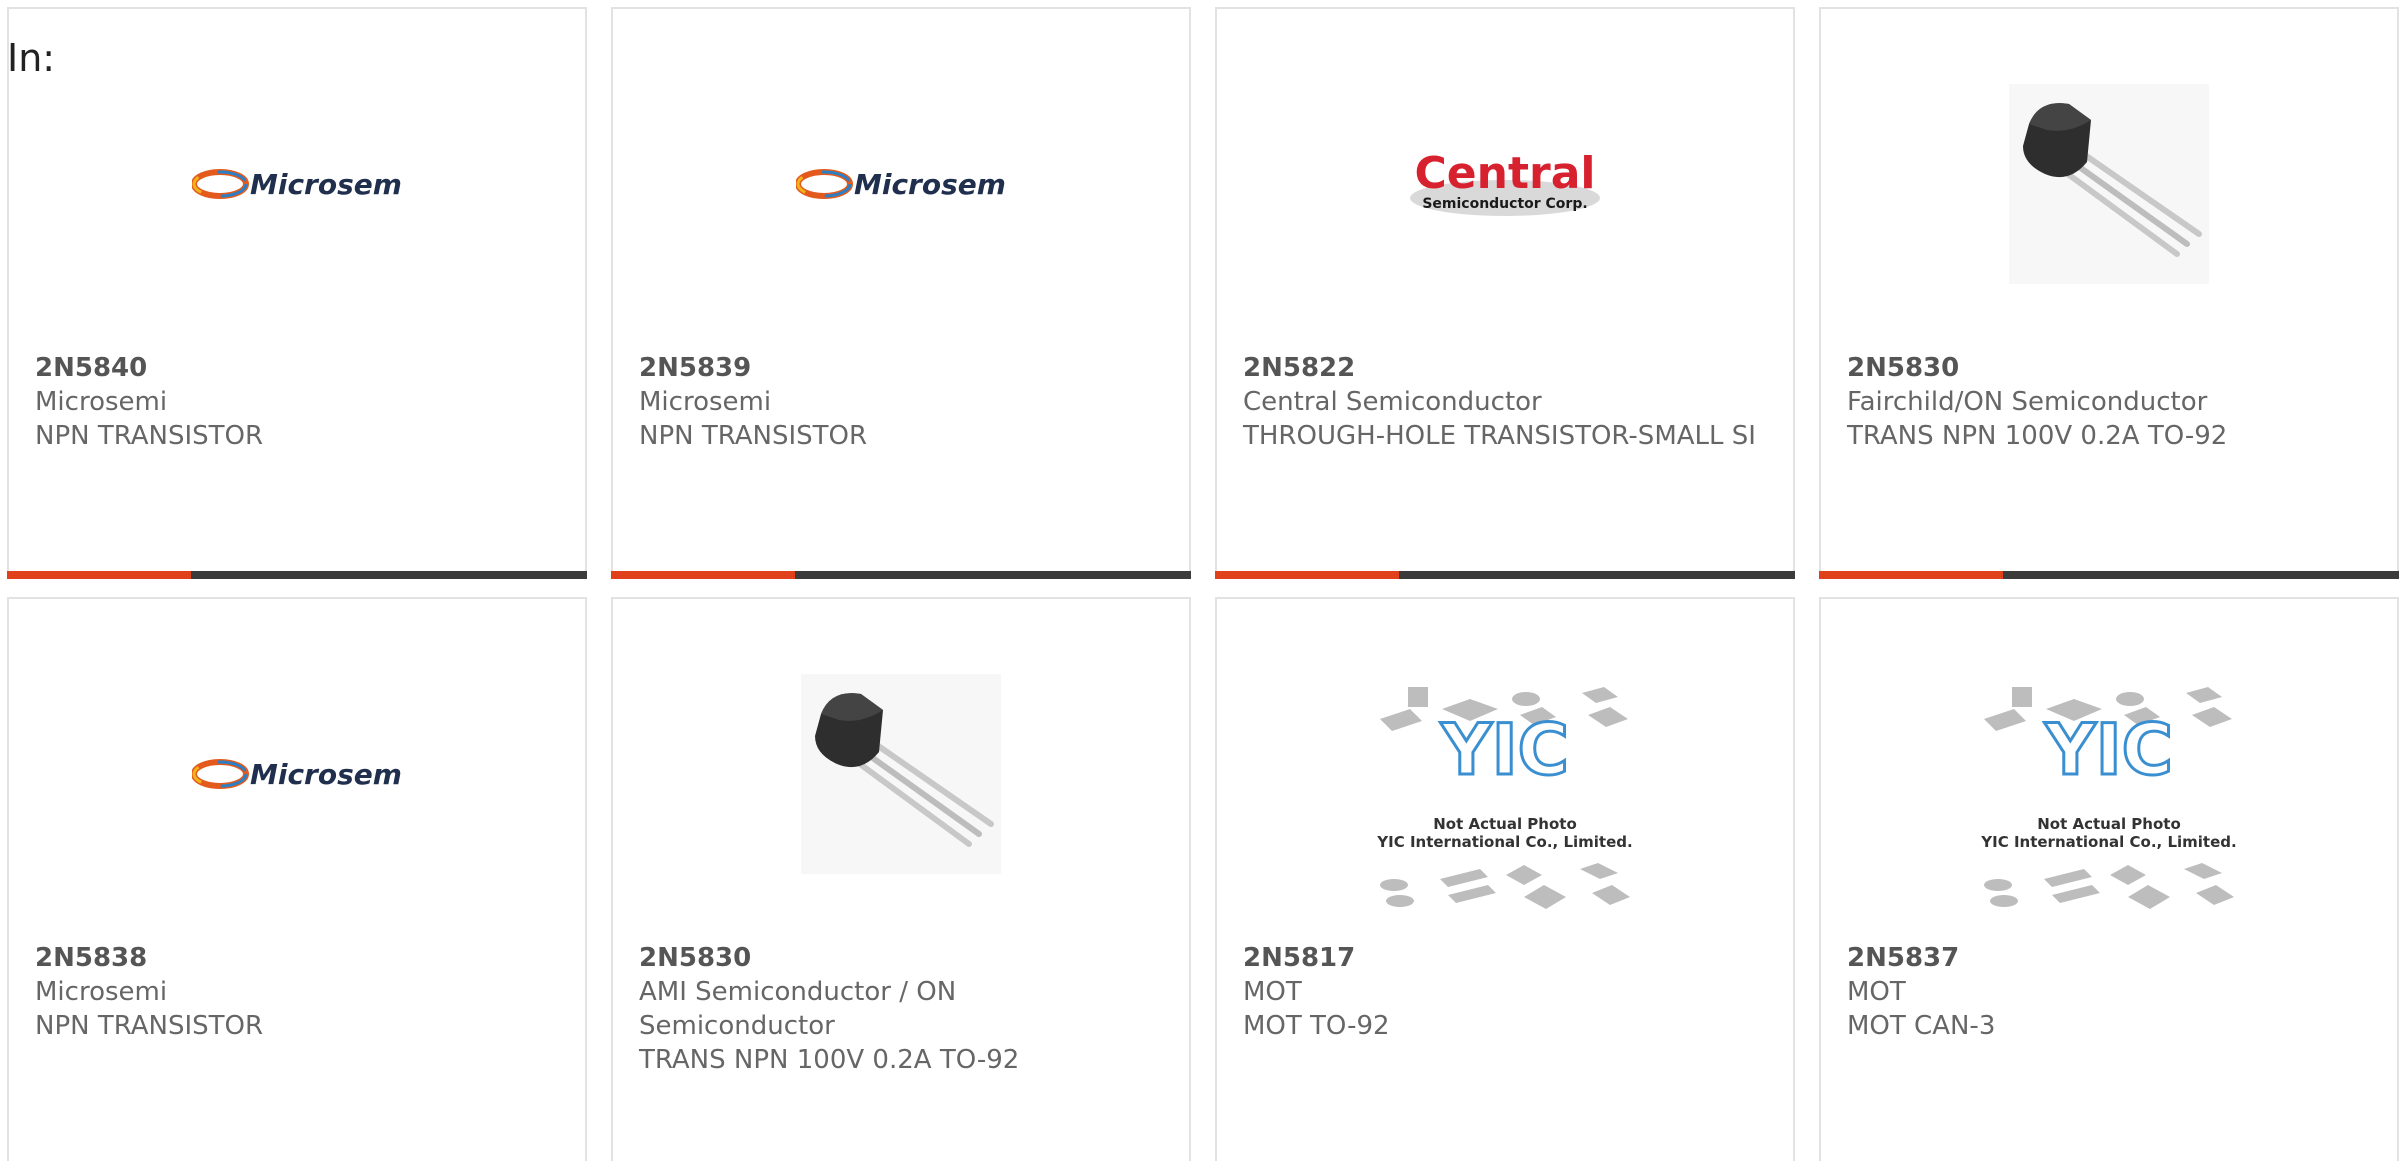 This screenshot has height=1161, width=2400. I want to click on part-number: 2N5838, so click(295, 958).